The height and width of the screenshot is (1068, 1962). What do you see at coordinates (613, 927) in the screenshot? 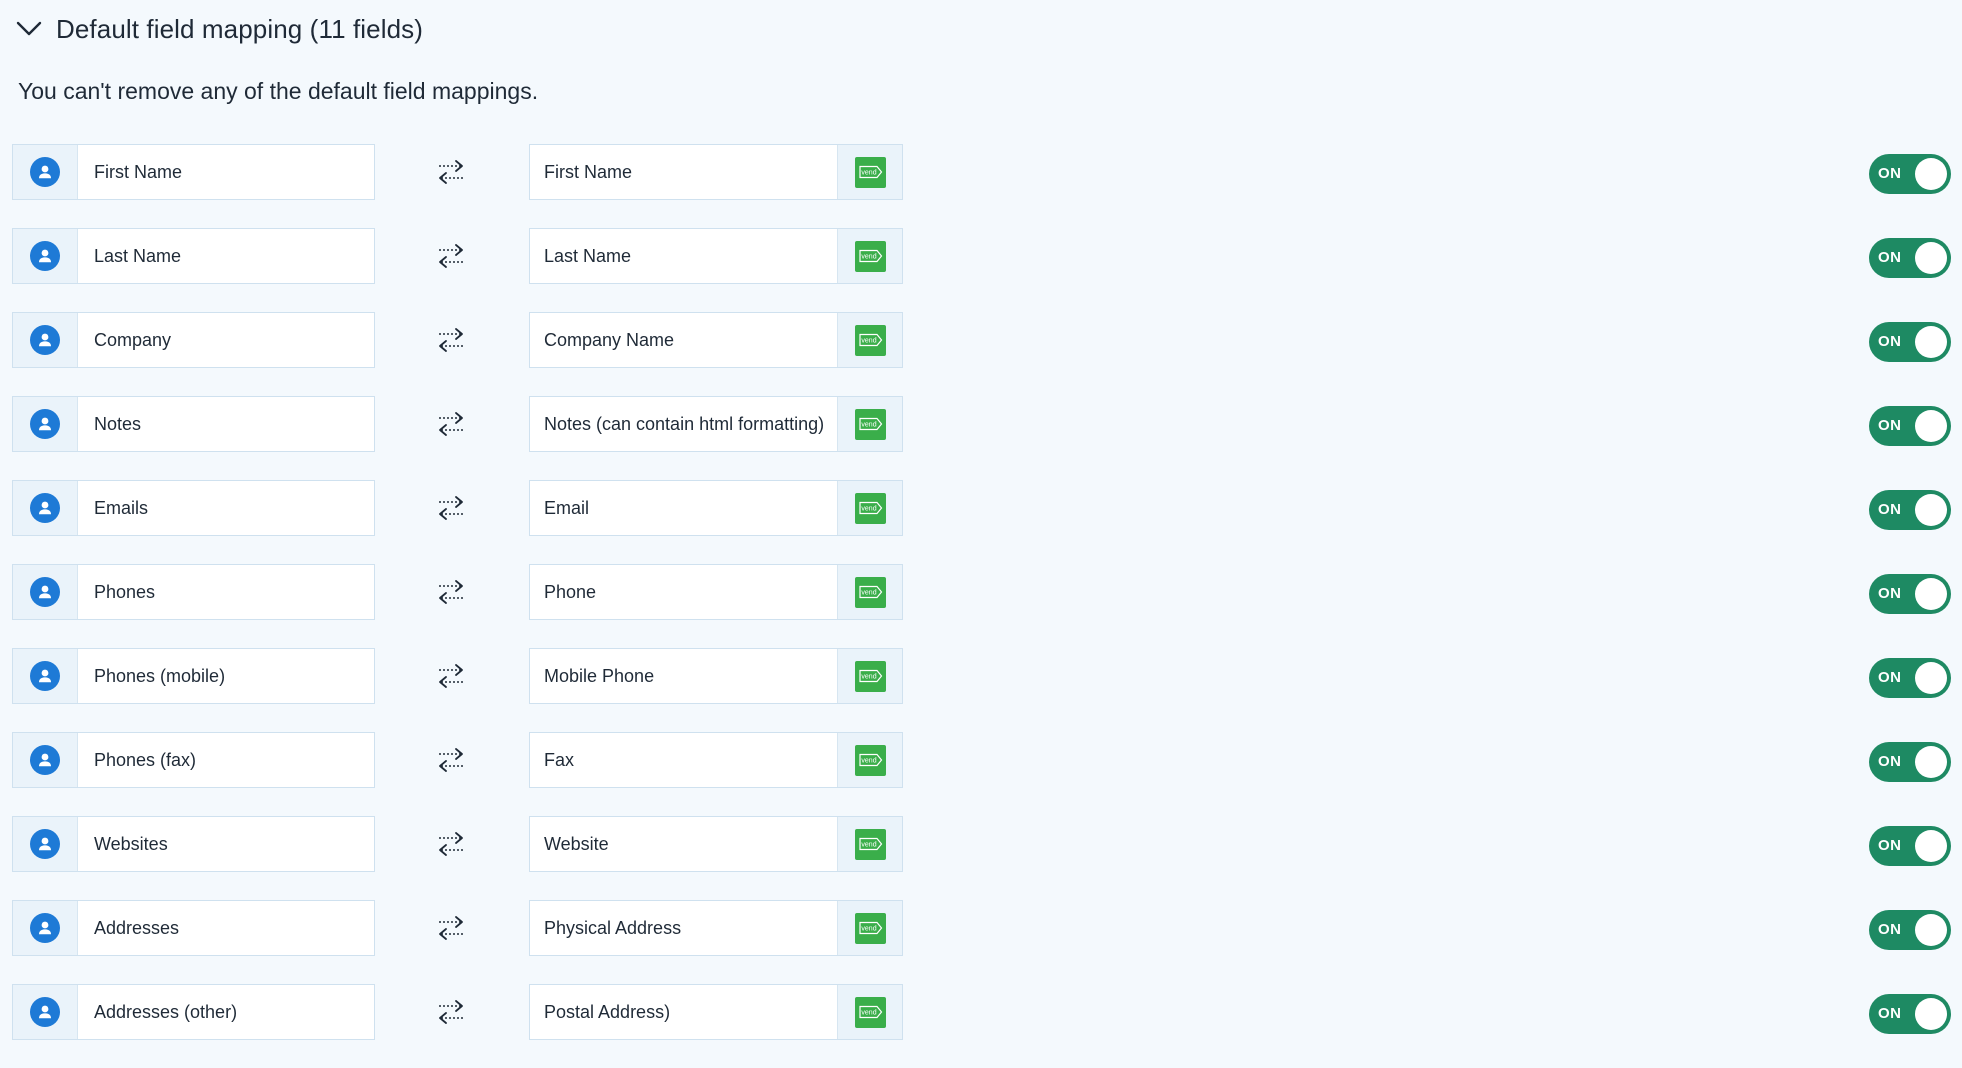
I see `target-field-label: Physical Address` at bounding box center [613, 927].